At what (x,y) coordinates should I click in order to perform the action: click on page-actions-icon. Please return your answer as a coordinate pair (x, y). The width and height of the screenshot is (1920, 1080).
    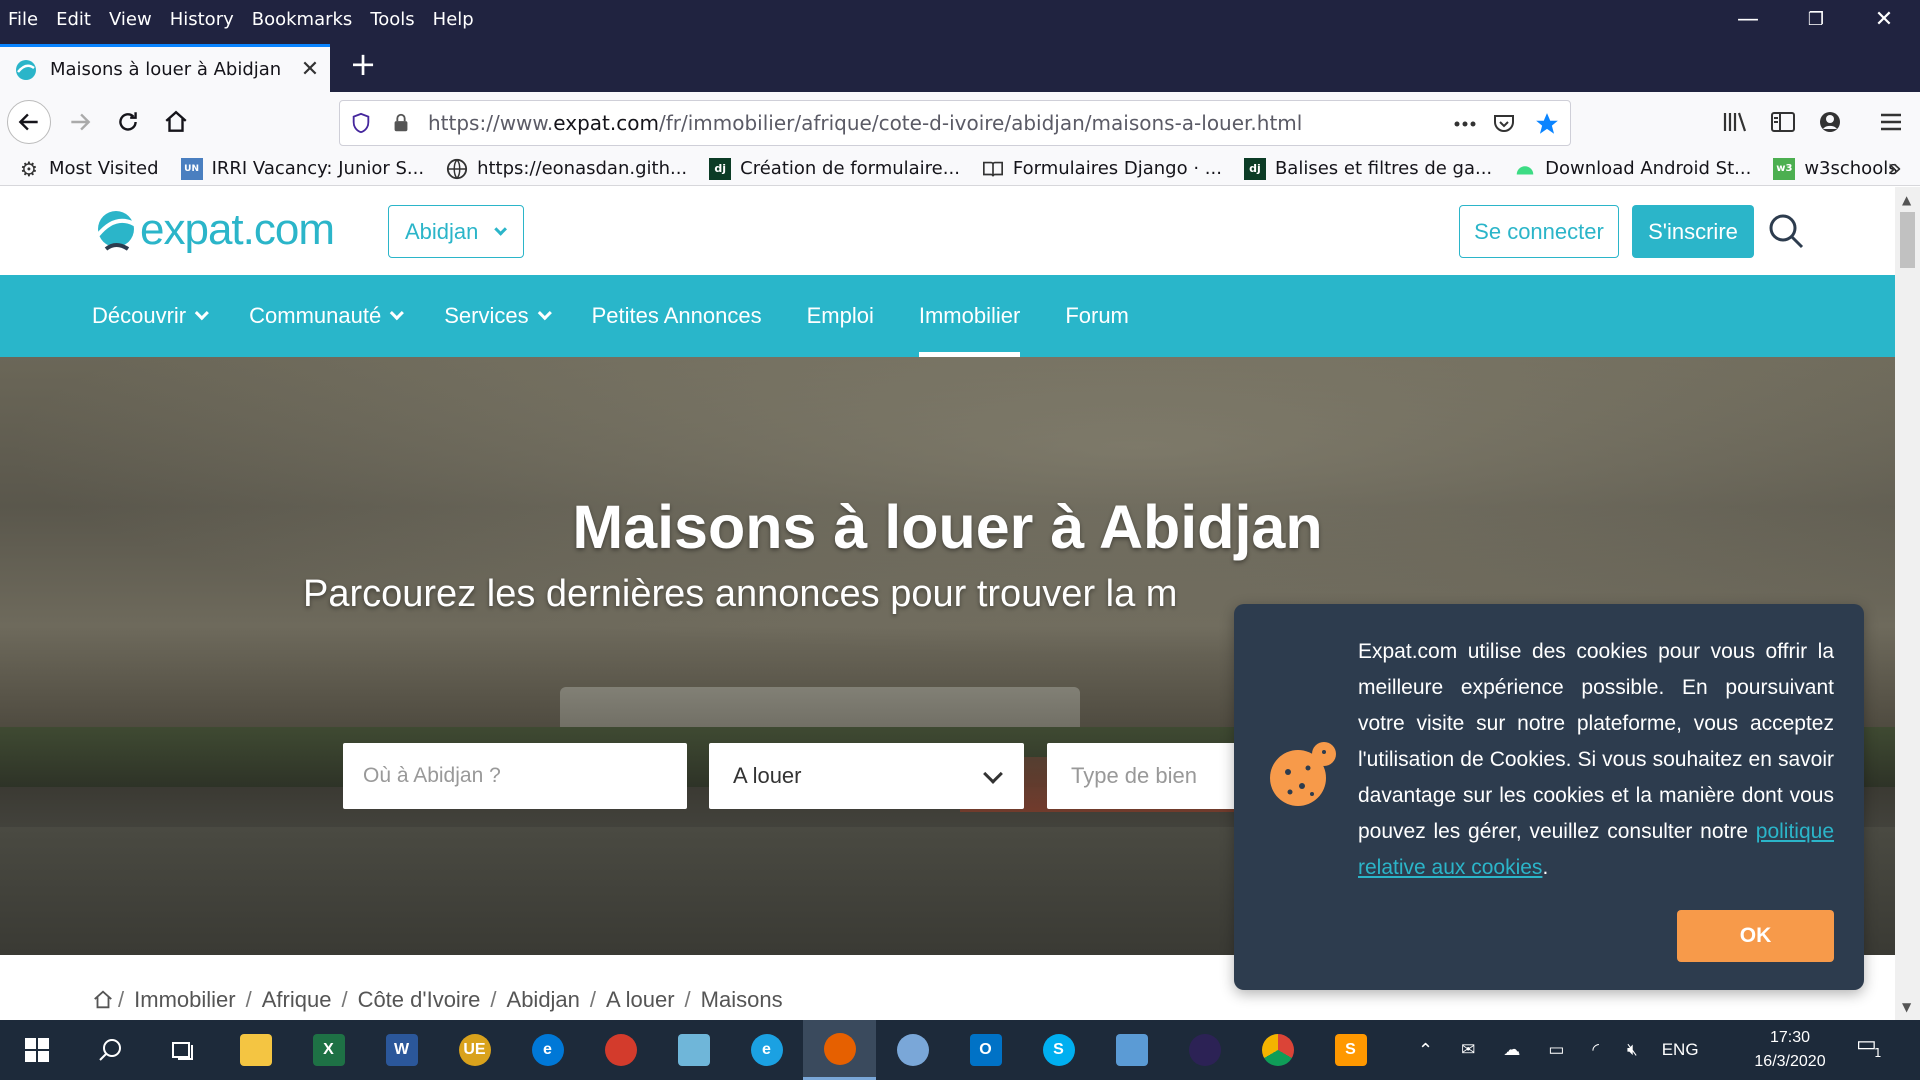
    Looking at the image, I should click on (1465, 124).